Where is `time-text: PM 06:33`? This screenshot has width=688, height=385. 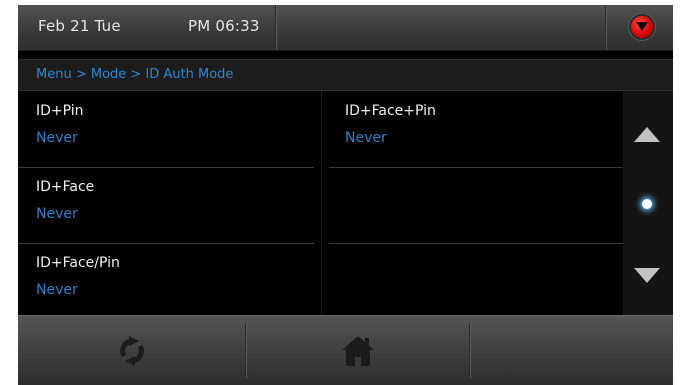 time-text: PM 06:33 is located at coordinates (224, 26).